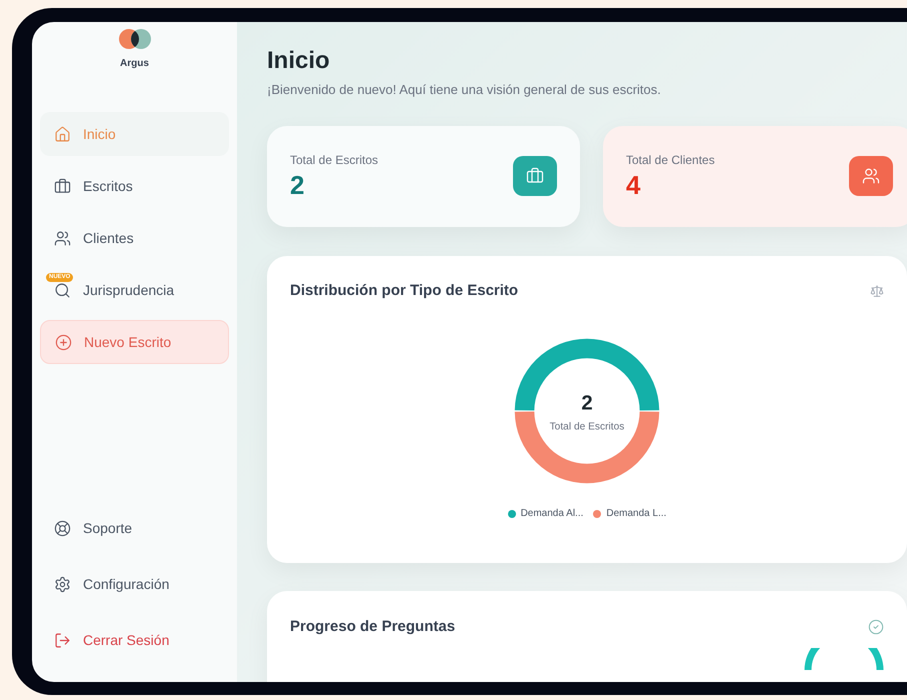  Describe the element at coordinates (373, 626) in the screenshot. I see `card-title: Progreso de Preguntas` at that location.